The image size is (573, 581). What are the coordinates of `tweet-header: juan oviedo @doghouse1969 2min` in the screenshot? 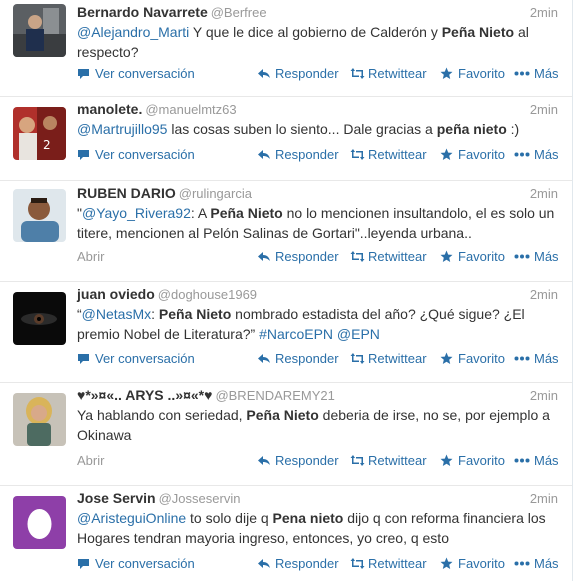 It's located at (318, 295).